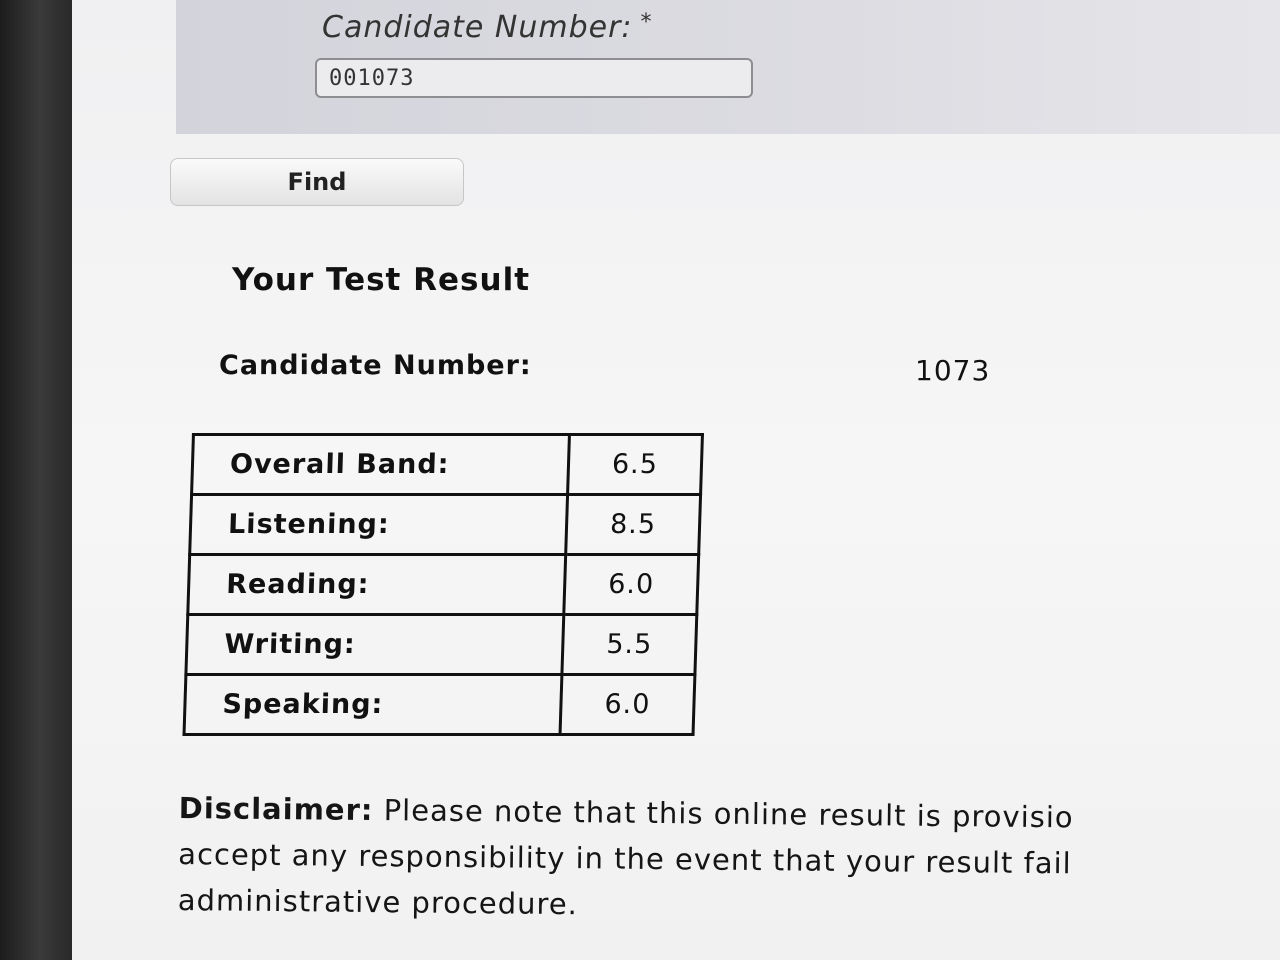 The height and width of the screenshot is (960, 1280). I want to click on score-label: Reading:, so click(376, 584).